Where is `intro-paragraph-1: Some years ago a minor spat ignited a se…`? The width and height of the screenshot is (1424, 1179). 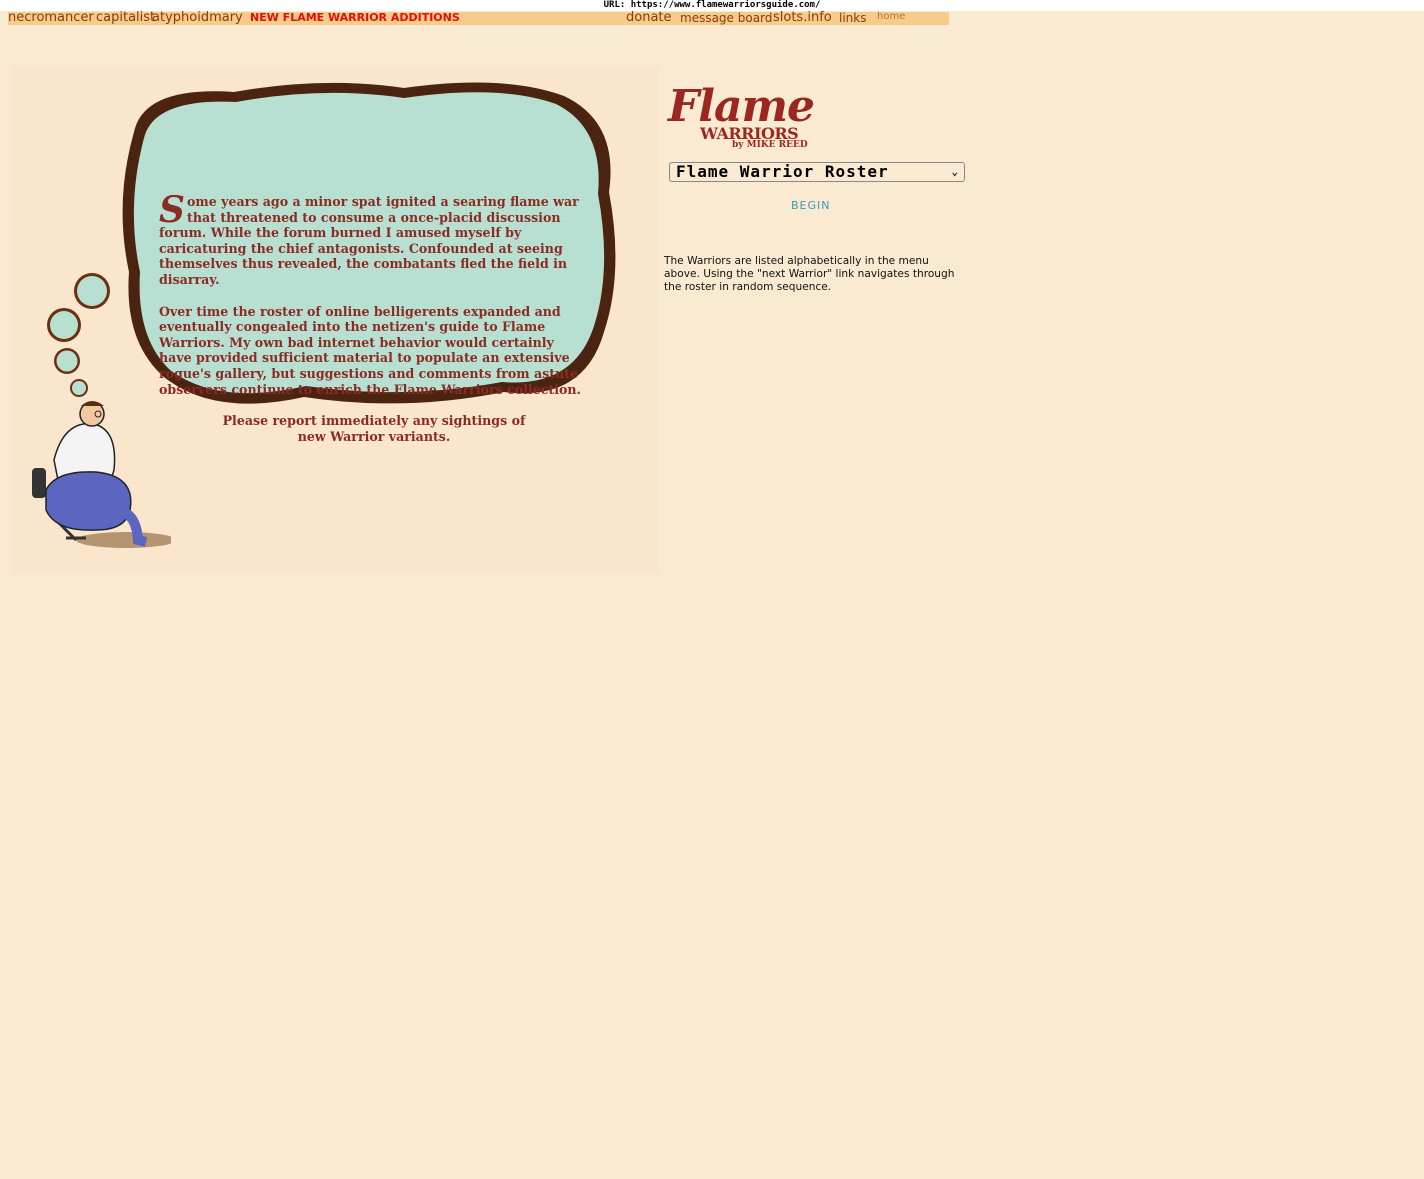 intro-paragraph-1: Some years ago a minor spat ignited a se… is located at coordinates (374, 238).